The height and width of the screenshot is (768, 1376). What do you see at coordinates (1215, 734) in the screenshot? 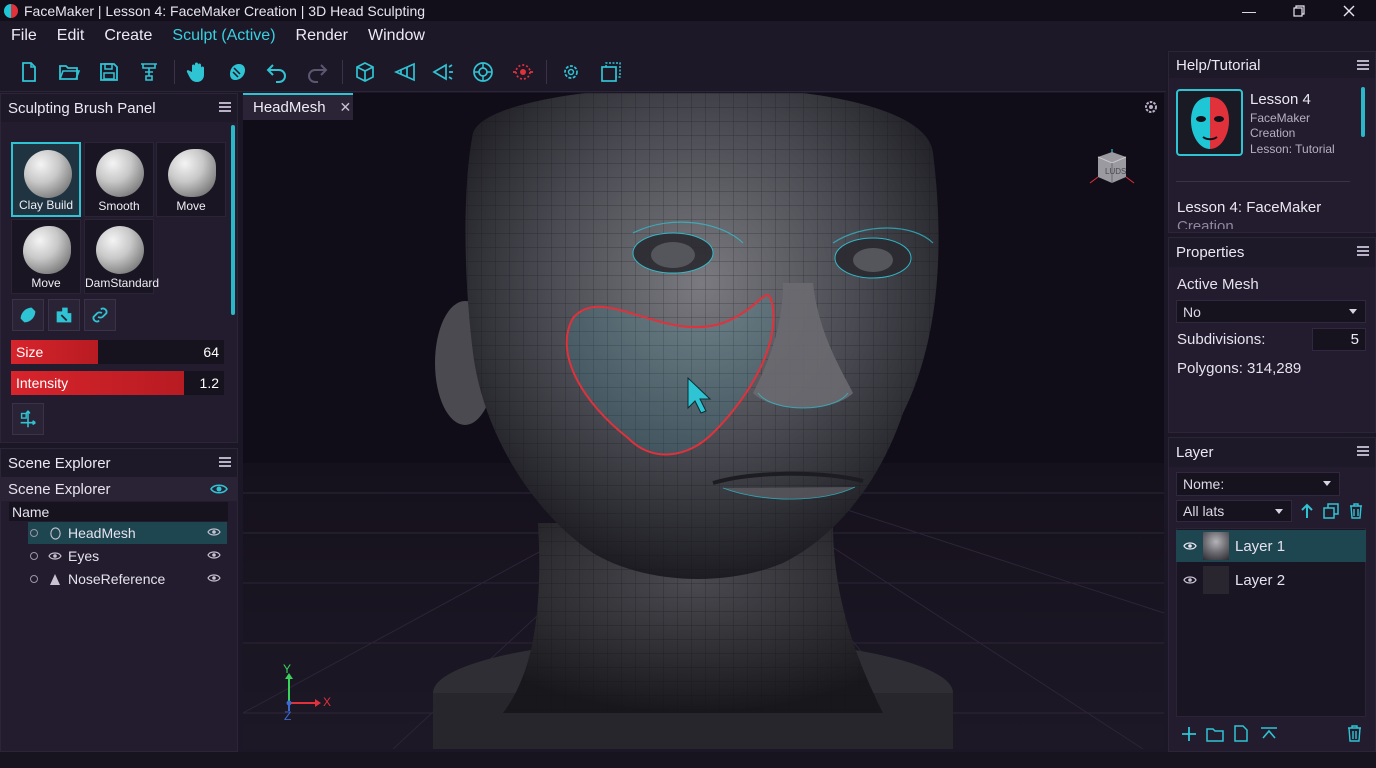
I see `folder-icon` at bounding box center [1215, 734].